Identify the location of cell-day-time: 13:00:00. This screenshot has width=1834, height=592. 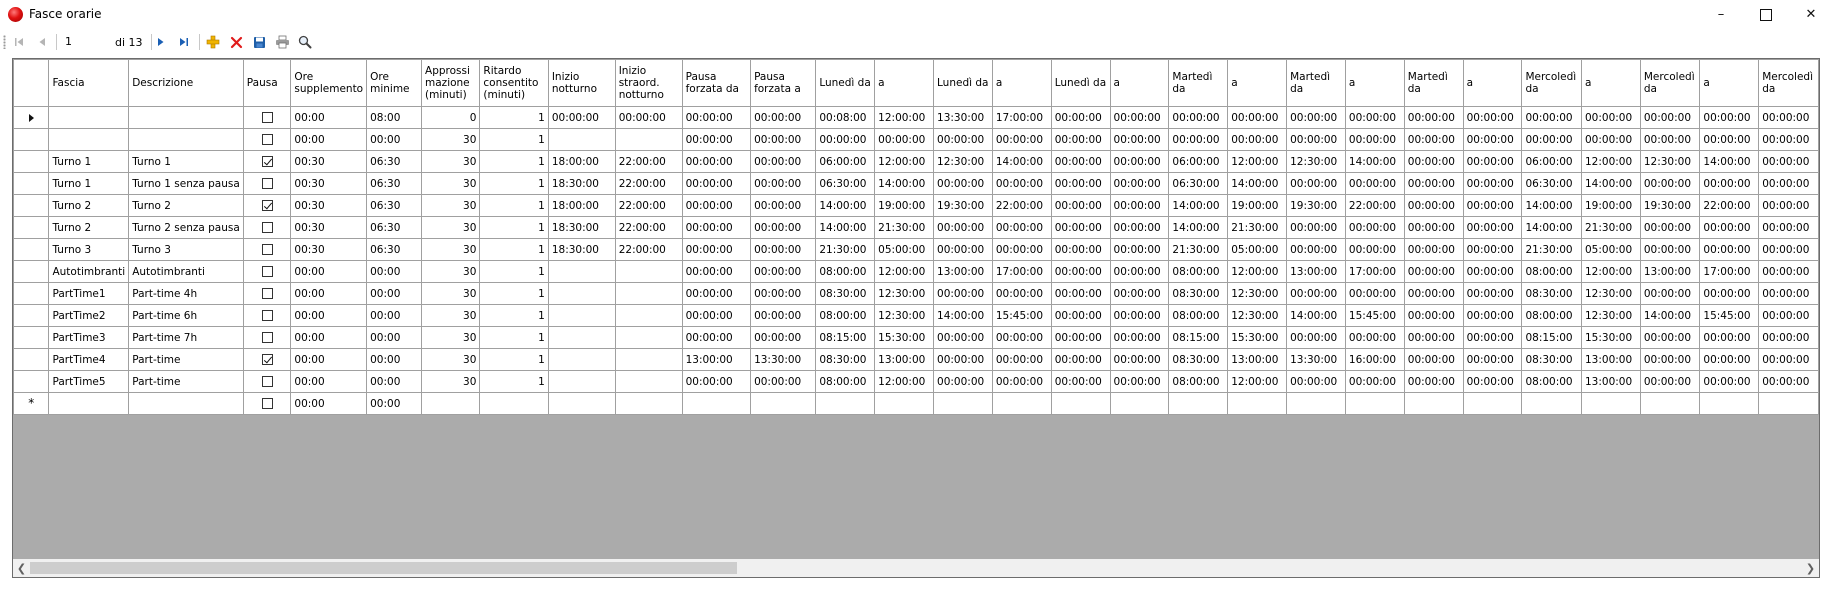
(1257, 359).